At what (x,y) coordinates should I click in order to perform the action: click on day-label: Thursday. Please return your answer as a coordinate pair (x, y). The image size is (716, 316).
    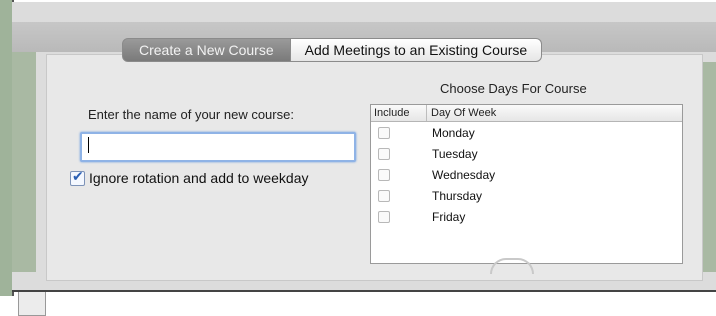
    Looking at the image, I should click on (457, 195).